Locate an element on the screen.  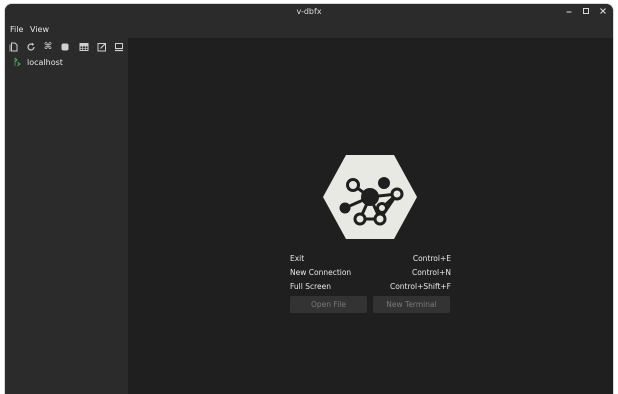
stop-icon is located at coordinates (65, 47).